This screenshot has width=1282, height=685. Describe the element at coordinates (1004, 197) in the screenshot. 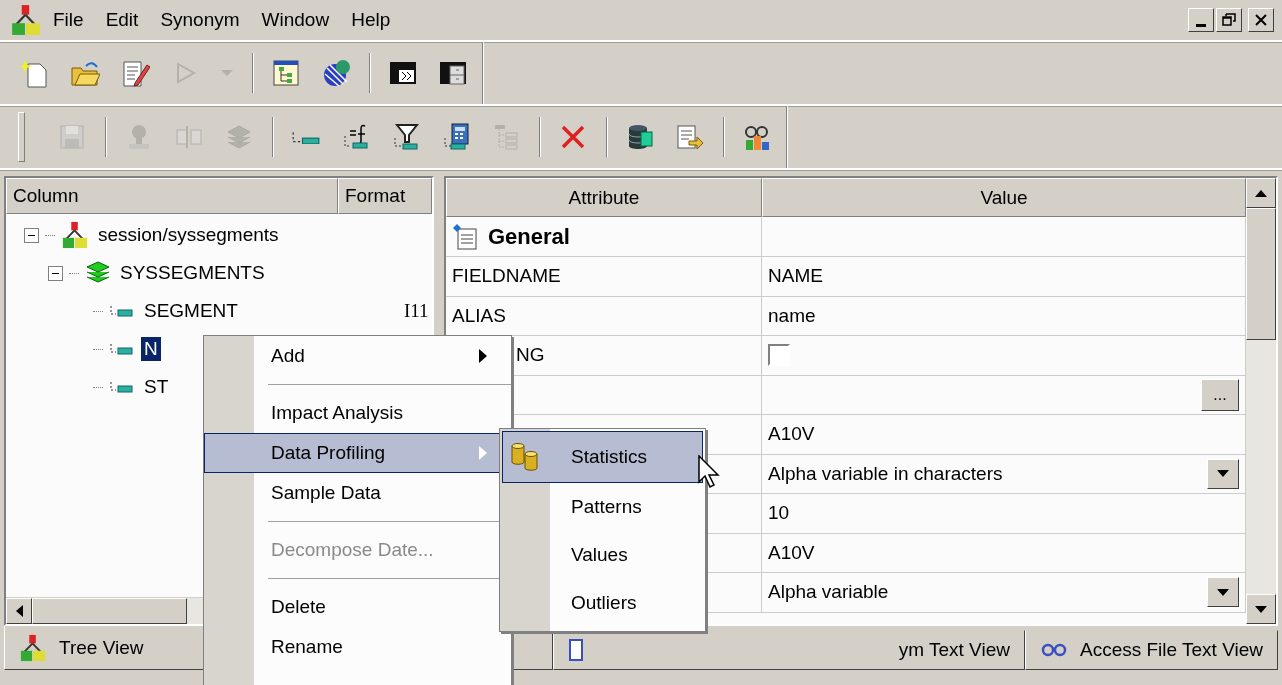

I see `column-header: Value` at that location.